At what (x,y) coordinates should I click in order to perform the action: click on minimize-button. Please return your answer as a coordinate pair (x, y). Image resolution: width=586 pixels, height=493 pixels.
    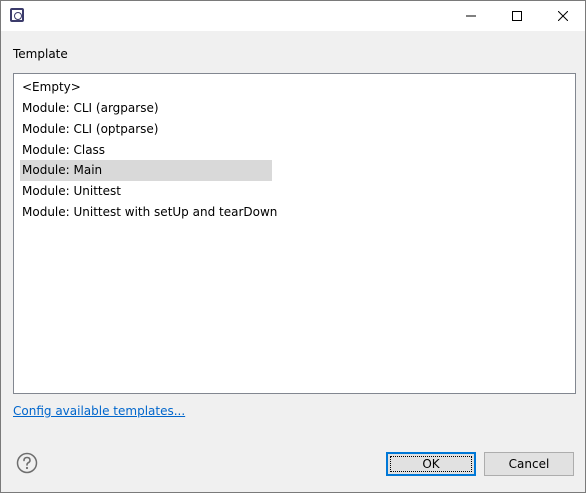
    Looking at the image, I should click on (471, 16).